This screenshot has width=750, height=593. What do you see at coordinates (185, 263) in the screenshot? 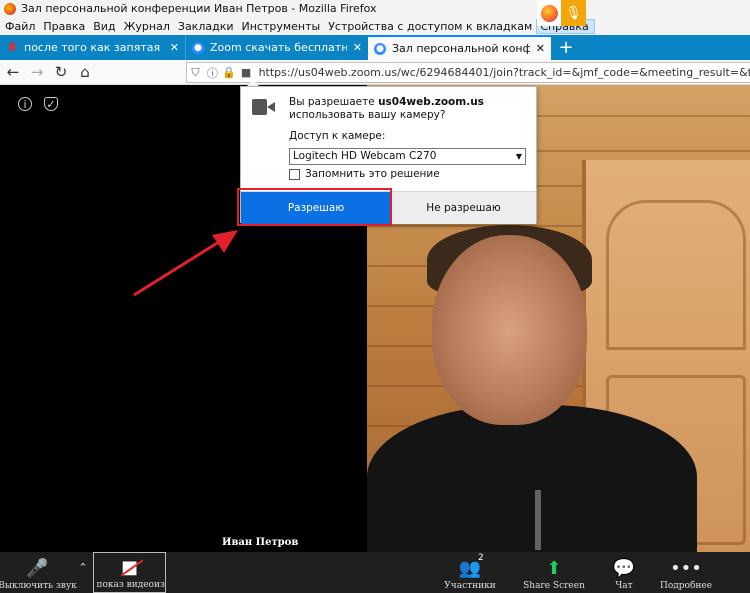
I see `annotation-arrow` at bounding box center [185, 263].